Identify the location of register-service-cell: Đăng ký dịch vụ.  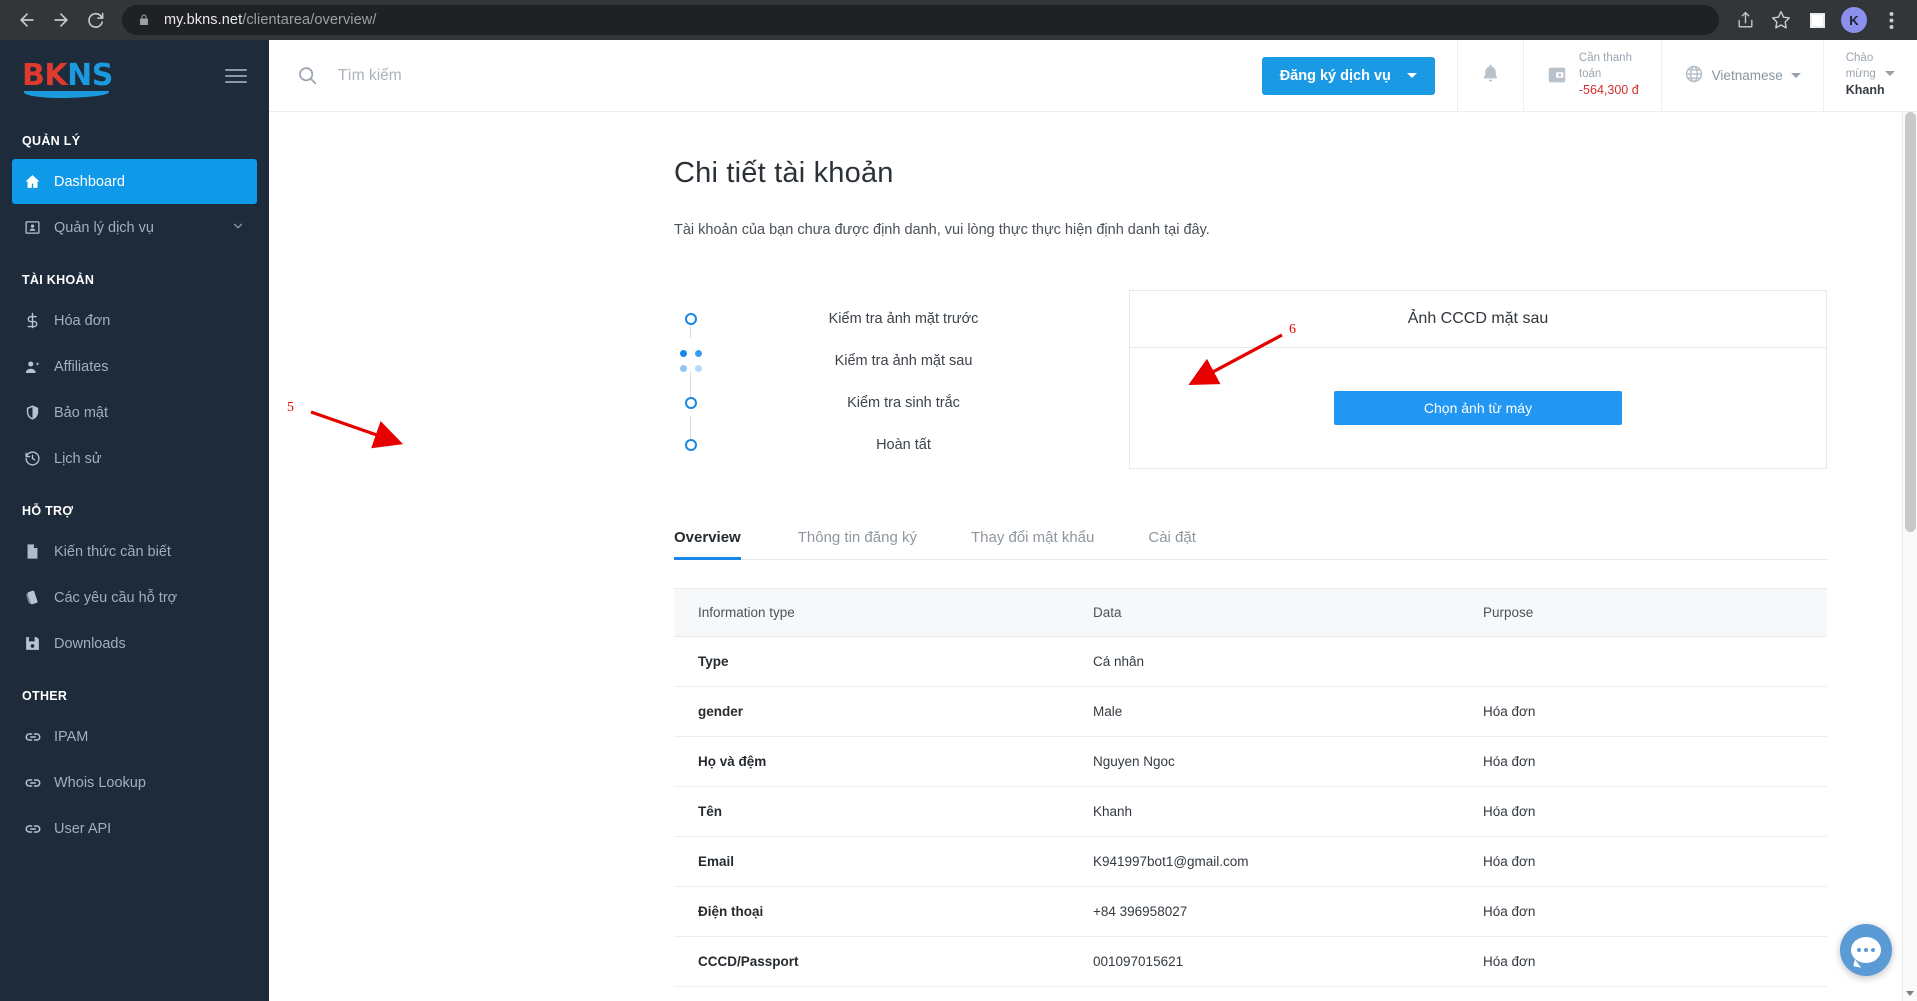
(1348, 75).